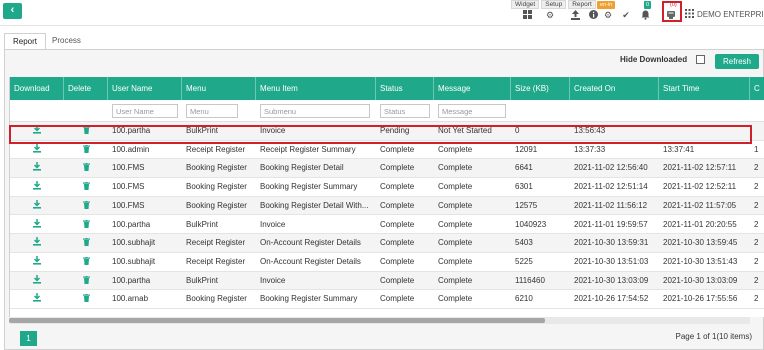  I want to click on cell-start-time, so click(704, 131).